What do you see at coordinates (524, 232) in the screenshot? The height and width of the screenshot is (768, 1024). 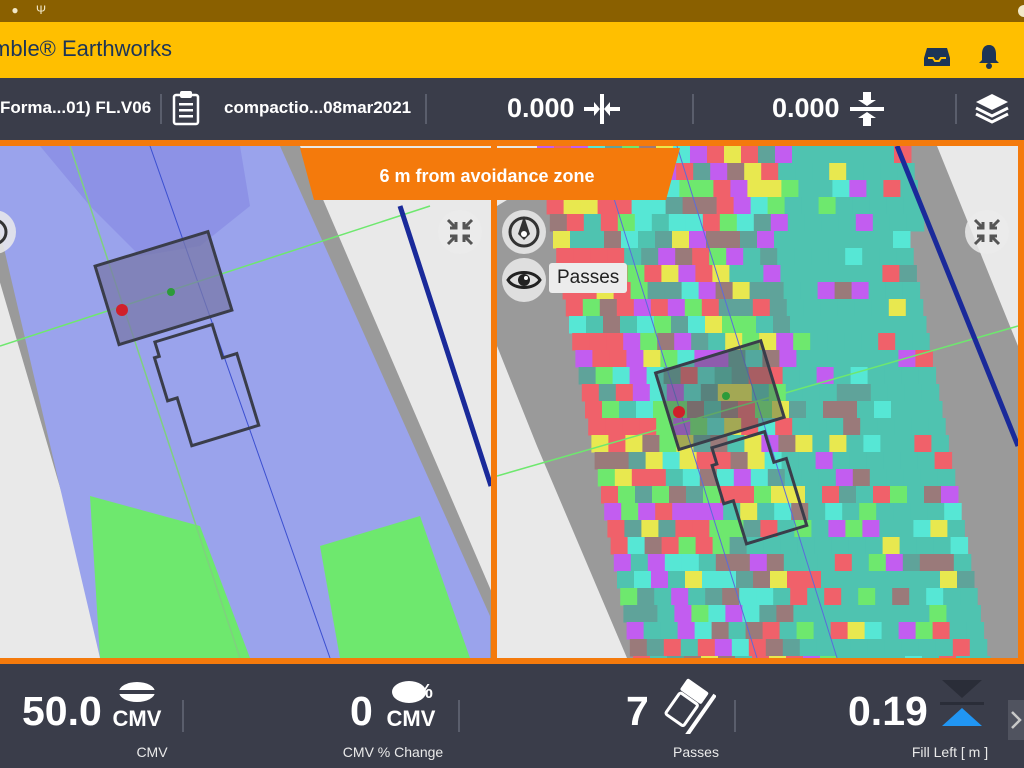 I see `compass-button` at bounding box center [524, 232].